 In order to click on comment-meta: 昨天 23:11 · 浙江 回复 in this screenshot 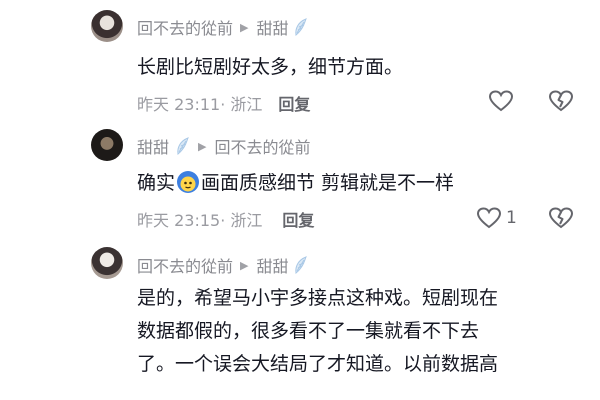, I will do `click(223, 103)`.